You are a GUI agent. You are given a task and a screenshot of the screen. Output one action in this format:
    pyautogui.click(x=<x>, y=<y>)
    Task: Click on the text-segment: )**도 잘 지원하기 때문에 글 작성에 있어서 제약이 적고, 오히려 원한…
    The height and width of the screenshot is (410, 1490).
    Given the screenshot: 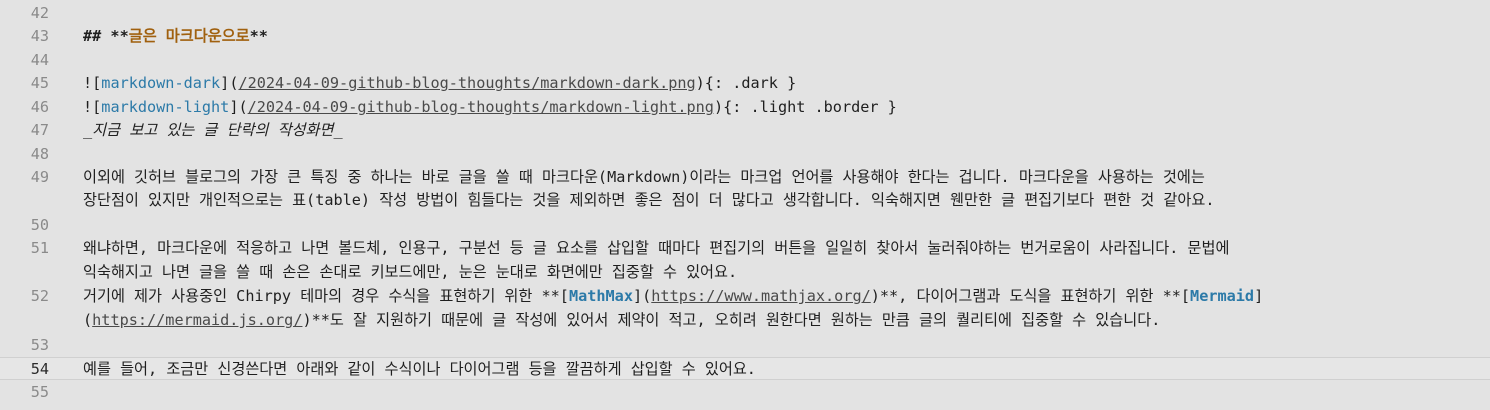 What is the action you would take?
    pyautogui.click(x=731, y=320)
    